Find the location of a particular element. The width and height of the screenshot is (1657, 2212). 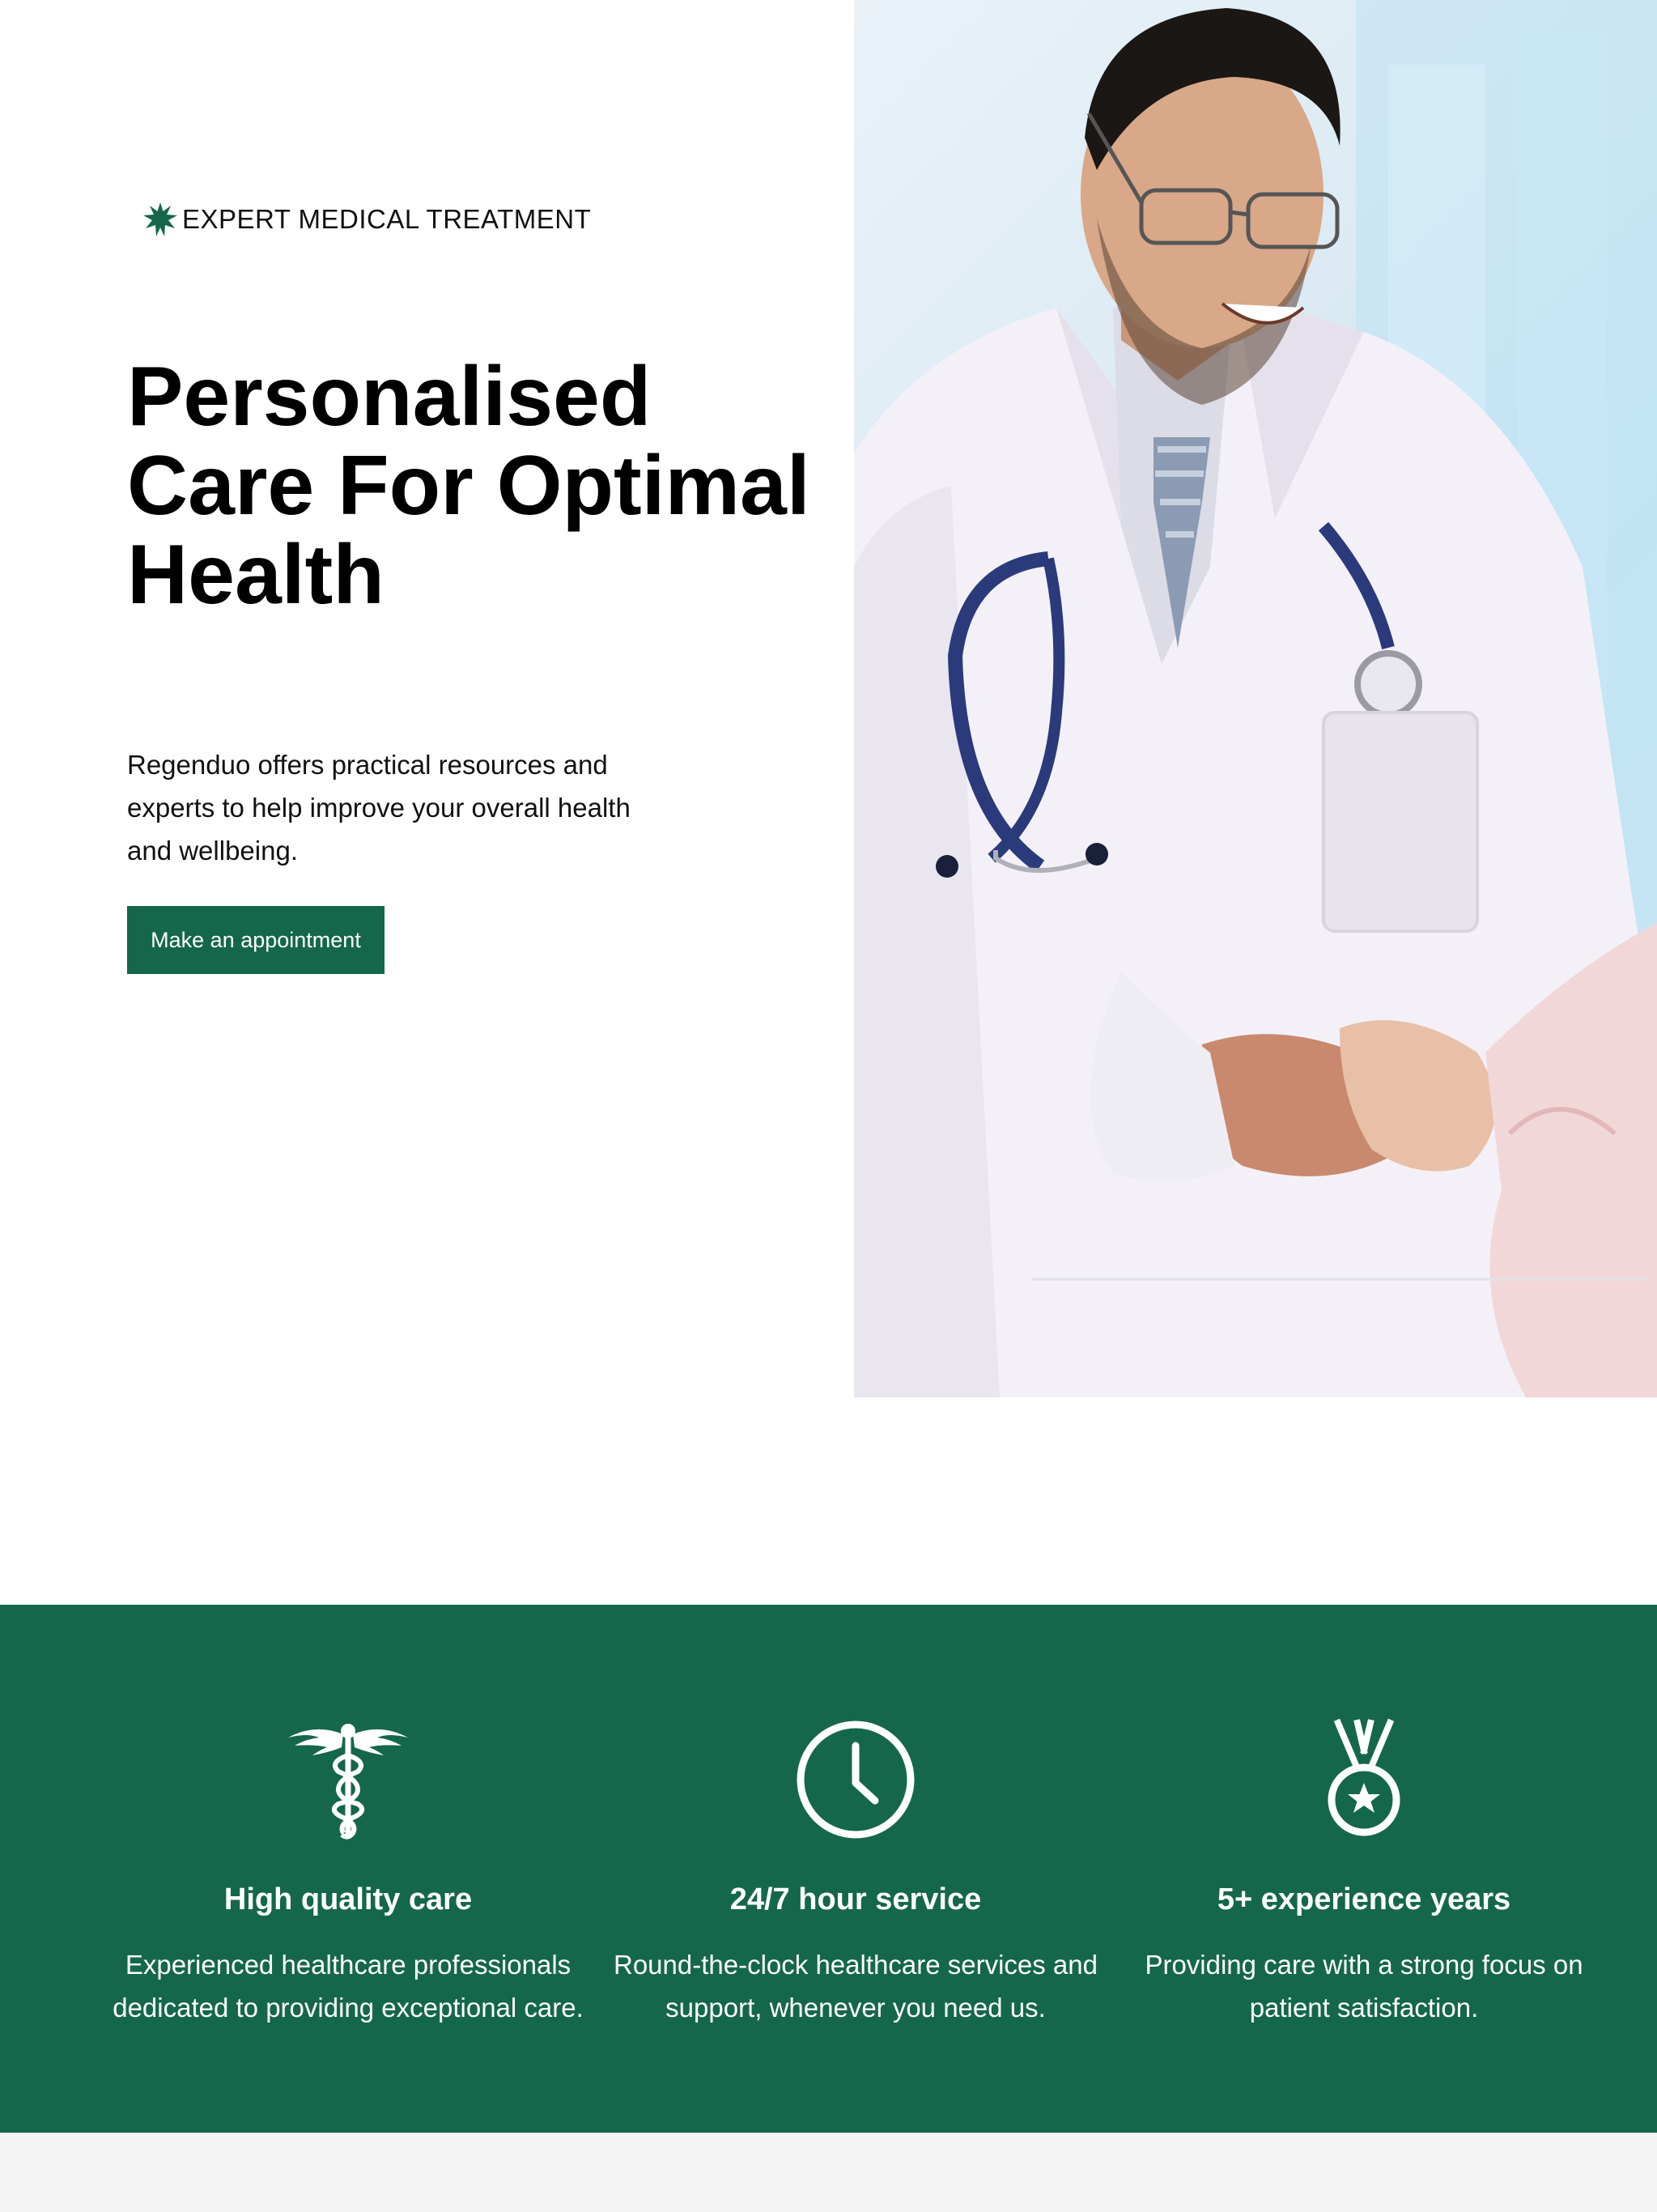

clock-icon is located at coordinates (855, 1779).